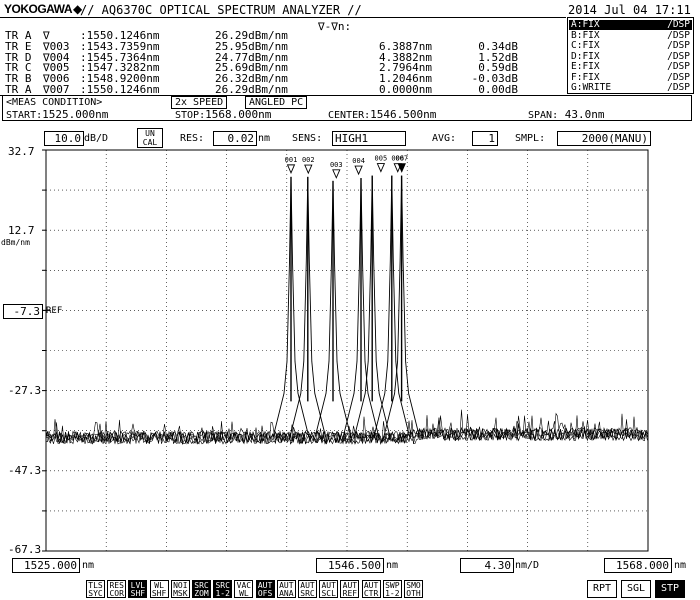  I want to click on marker-label: 002, so click(308, 160).